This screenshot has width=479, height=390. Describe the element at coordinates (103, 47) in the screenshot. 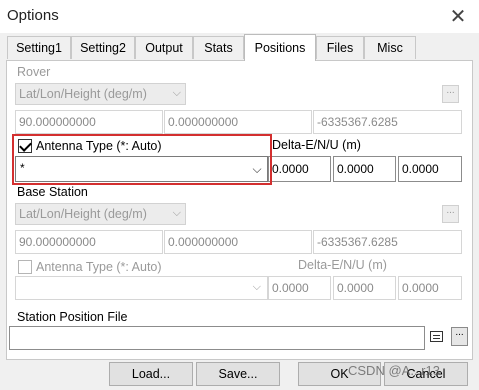

I see `tab-setting2: Setting2` at that location.